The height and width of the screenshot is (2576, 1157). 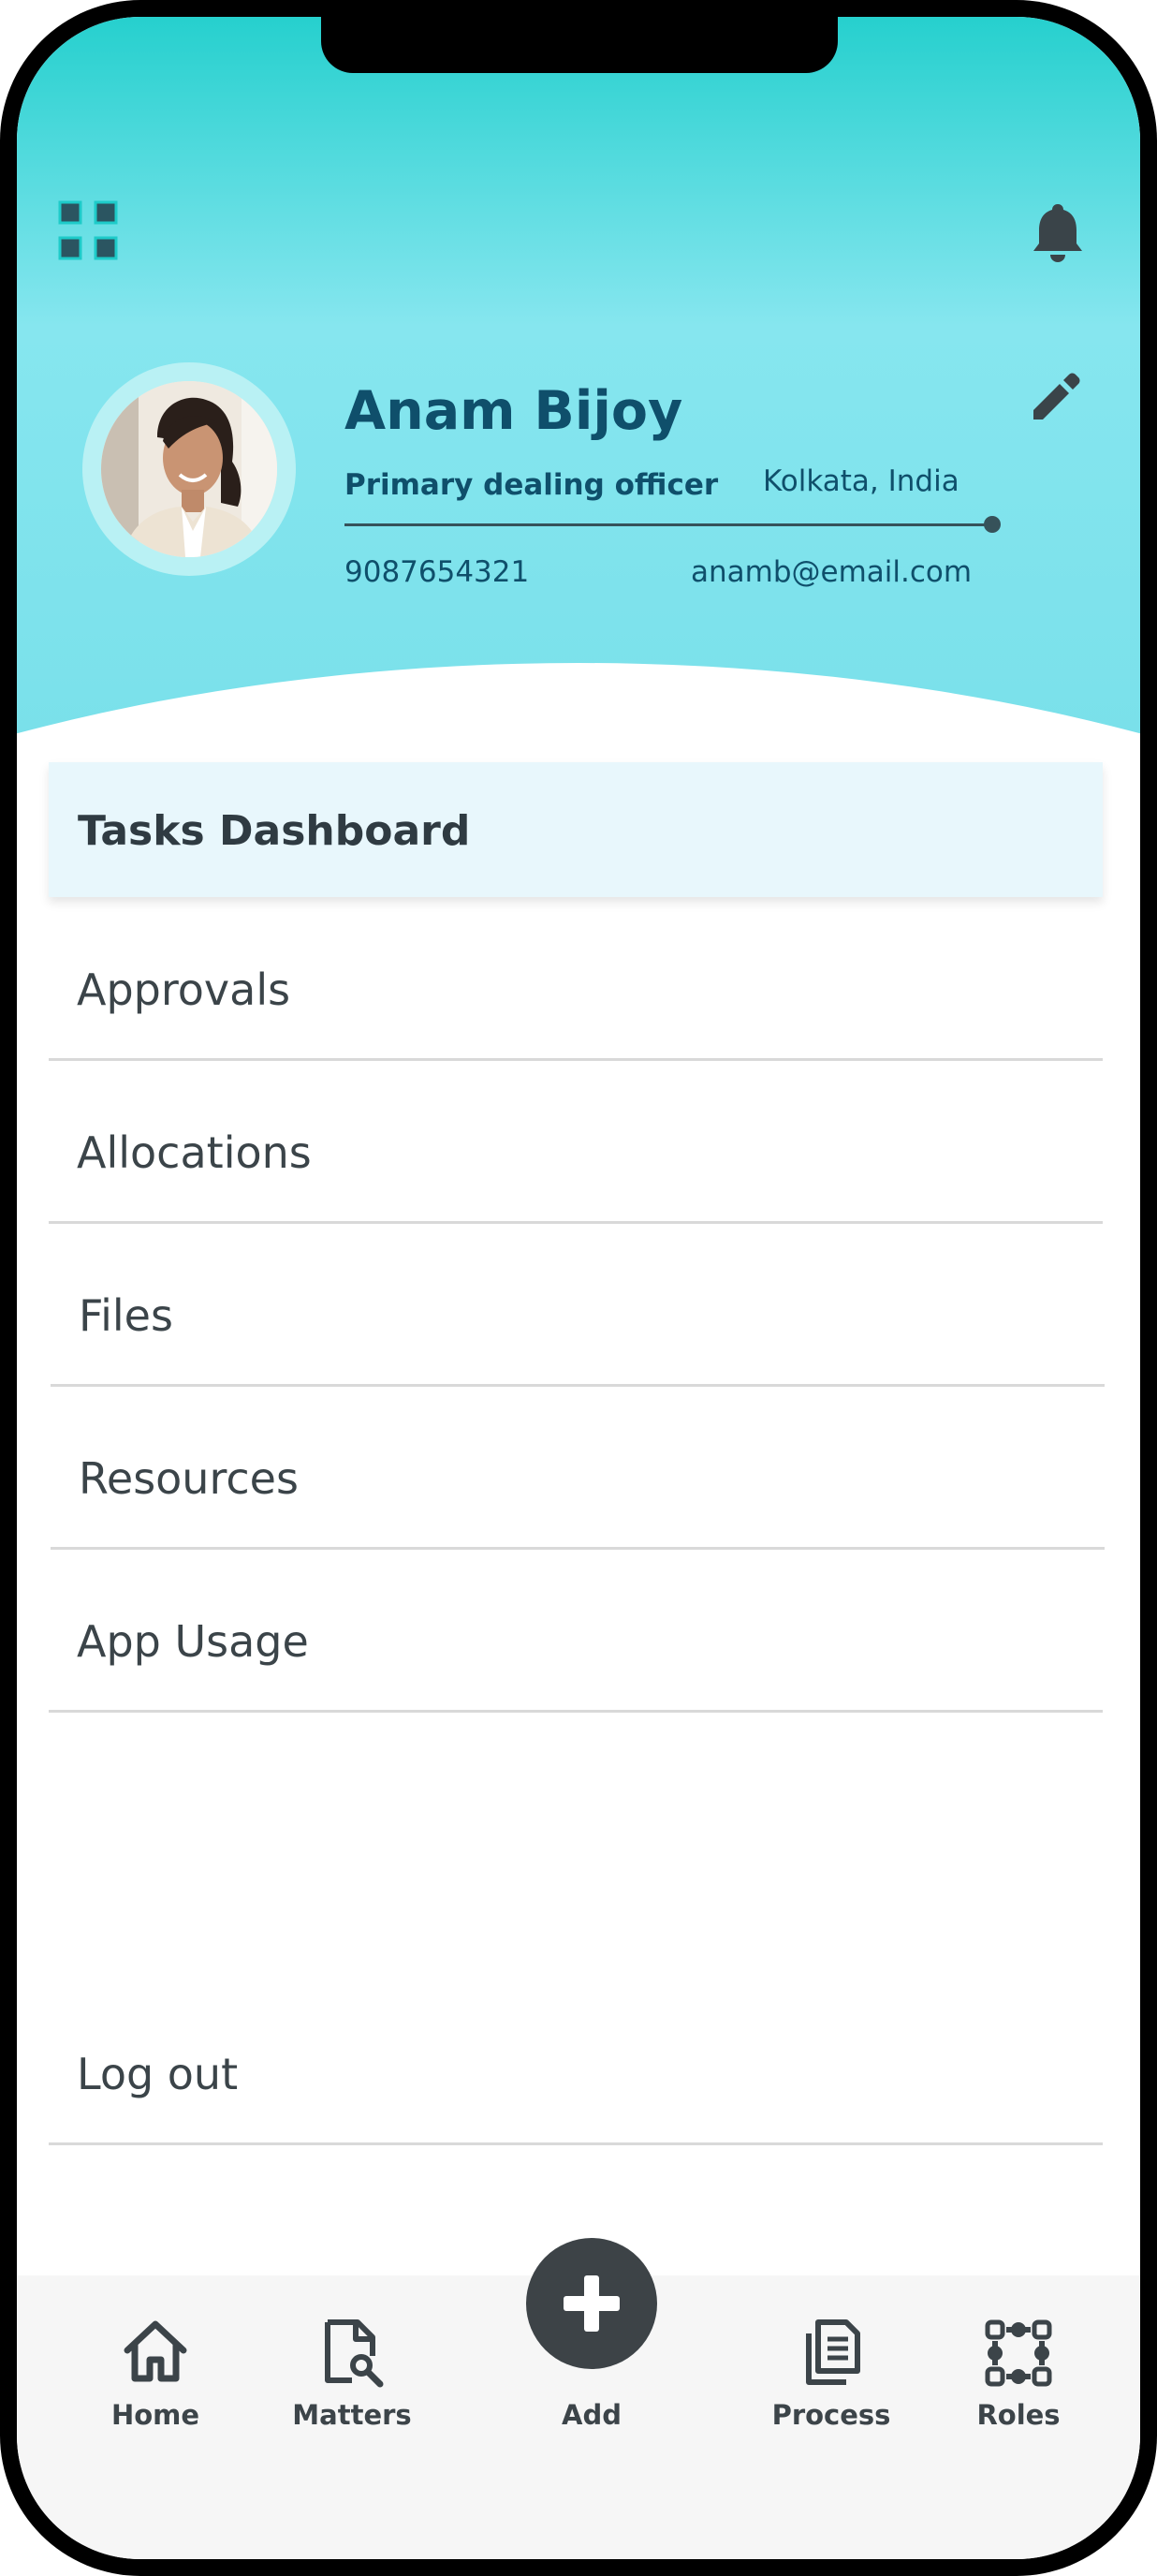 I want to click on menu-item-app-usage: App Usage, so click(x=576, y=1631).